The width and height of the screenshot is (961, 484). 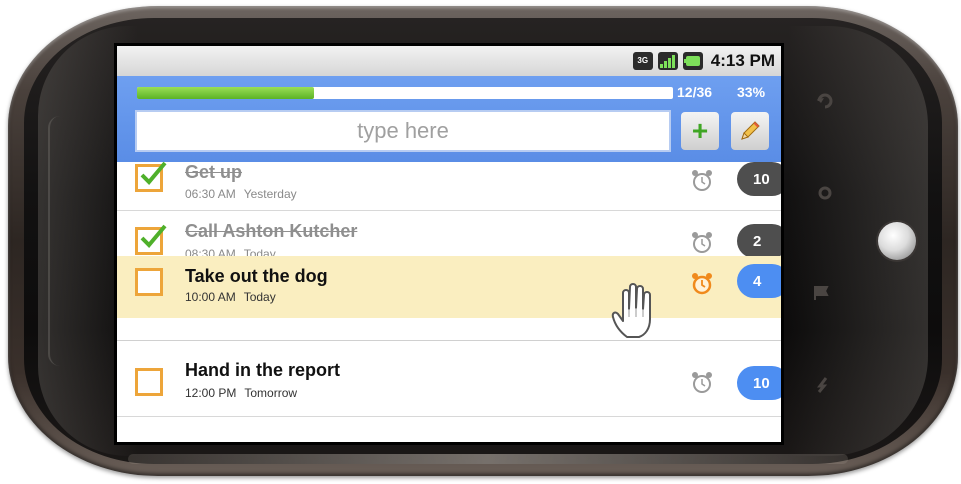 I want to click on task-header: 12/36 33% +, so click(x=449, y=119).